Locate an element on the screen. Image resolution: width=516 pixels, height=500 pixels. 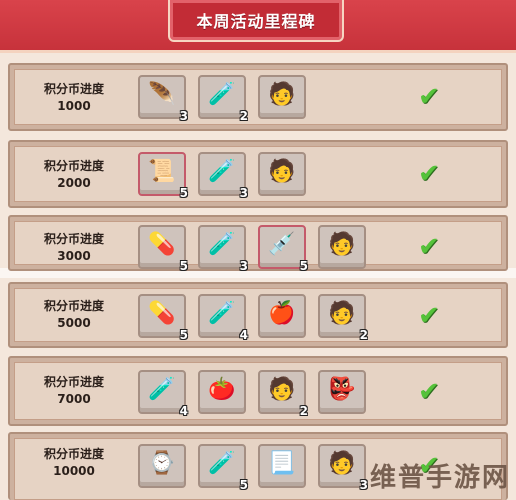
title-banner: 本周活动里程碑 is located at coordinates (256, 21).